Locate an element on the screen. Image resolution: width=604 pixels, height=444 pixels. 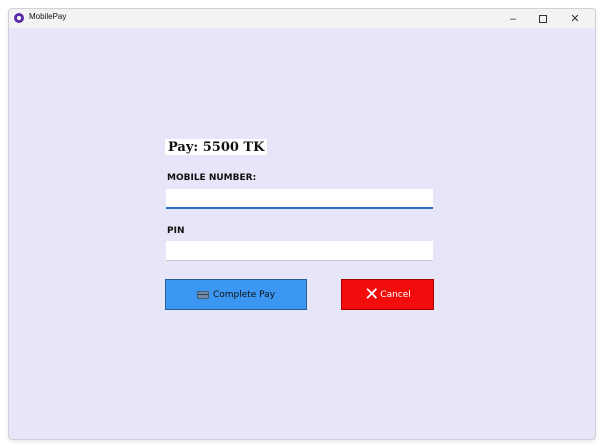
cancel-button: ✕ Cancel is located at coordinates (387, 294).